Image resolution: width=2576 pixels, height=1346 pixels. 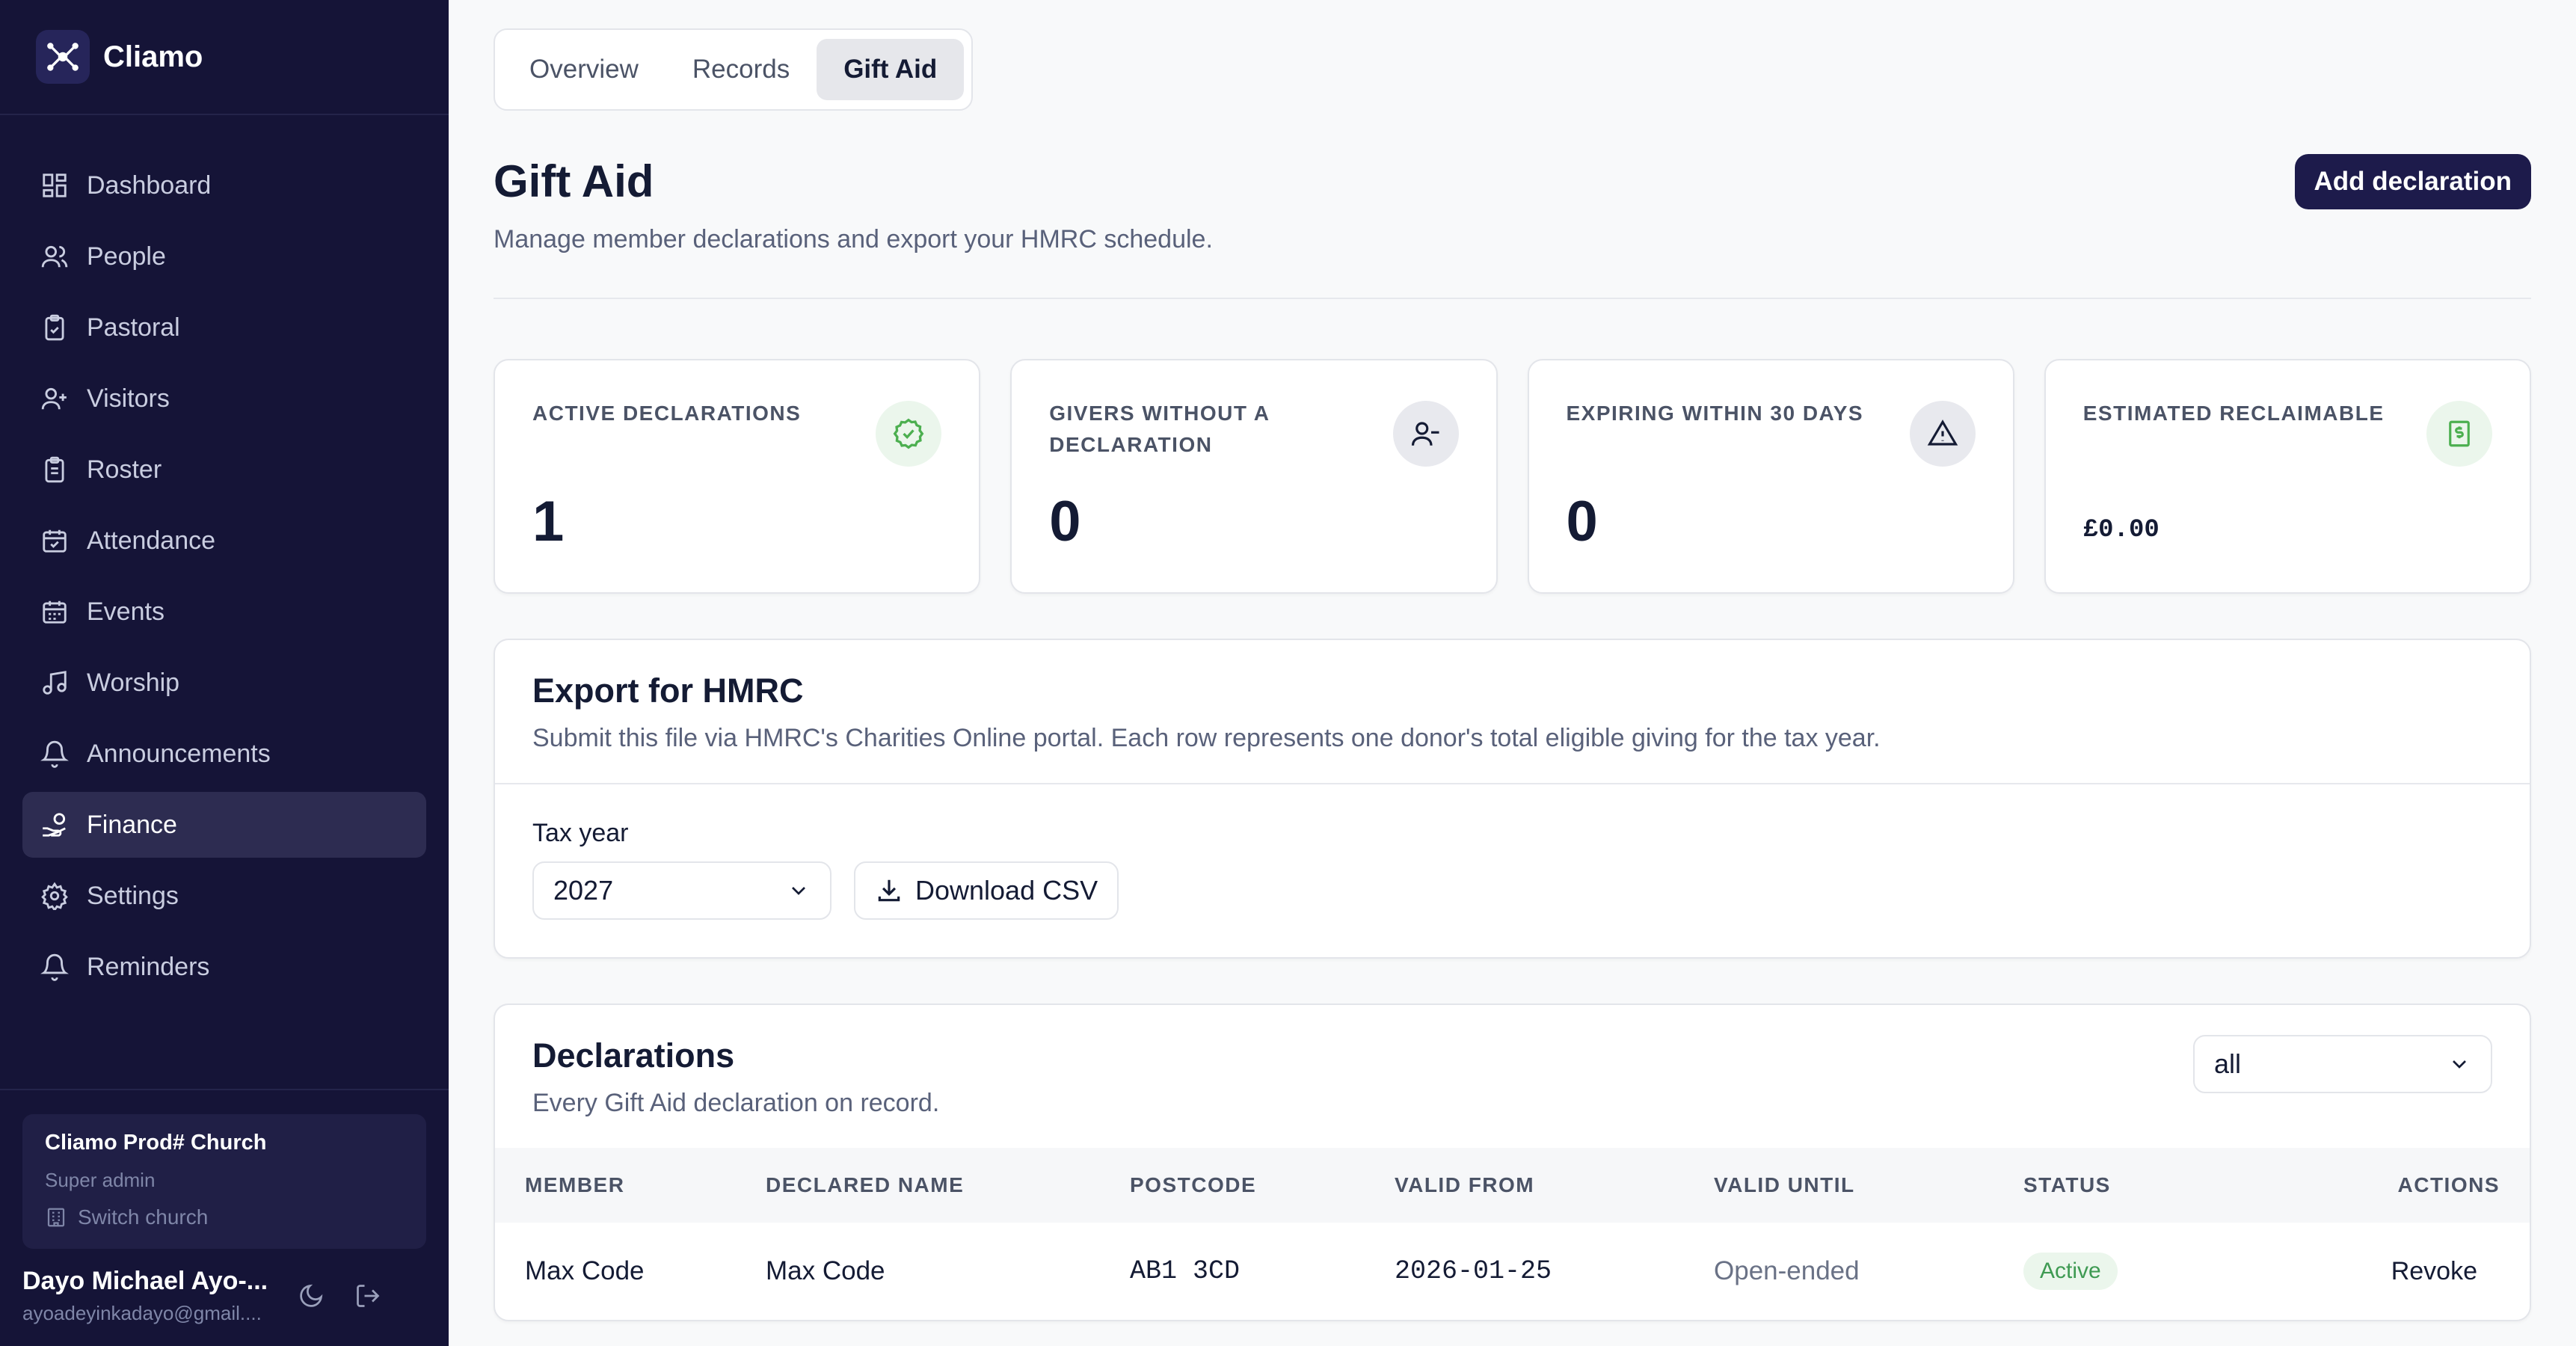 What do you see at coordinates (2067, 1184) in the screenshot?
I see `column-header: STATUS` at bounding box center [2067, 1184].